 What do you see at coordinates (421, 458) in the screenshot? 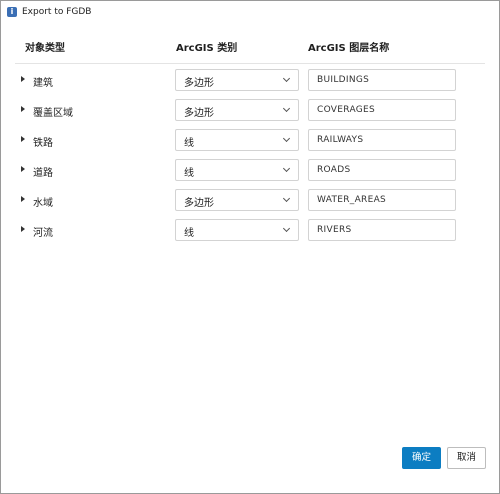
I see `ok-button: 确定` at bounding box center [421, 458].